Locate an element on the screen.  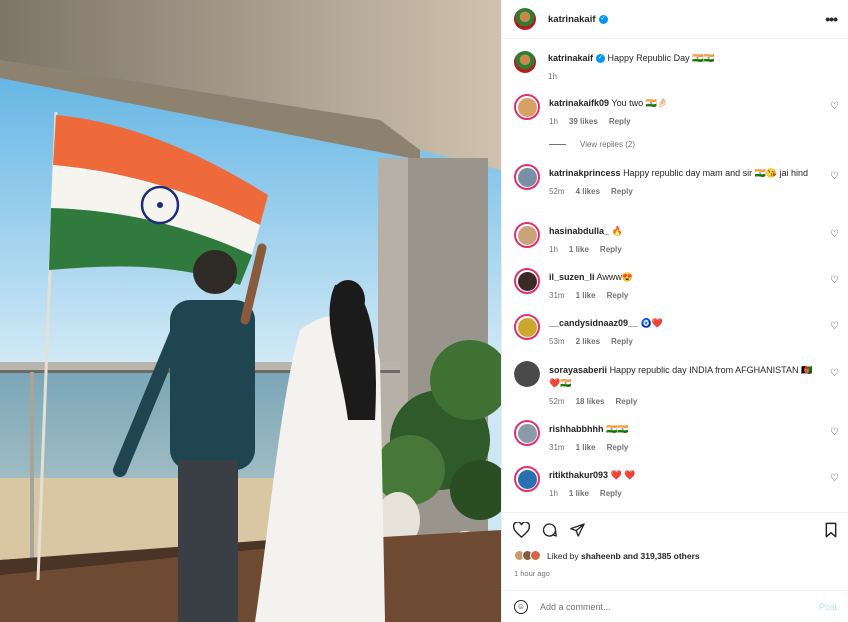
author-avatar is located at coordinates (525, 19).